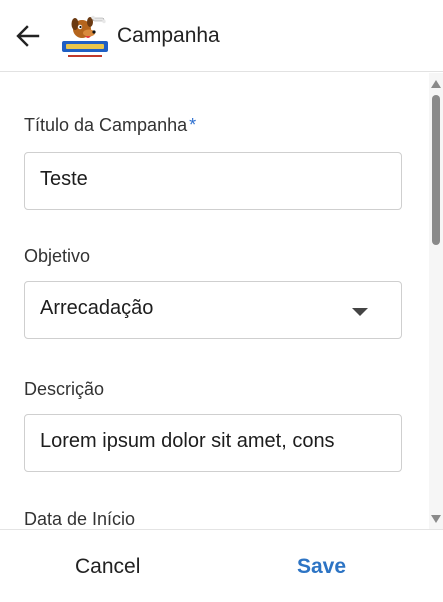 Image resolution: width=443 pixels, height=602 pixels. What do you see at coordinates (187, 441) in the screenshot?
I see `description-value: Lorem ipsum dolor sit amet, cons` at bounding box center [187, 441].